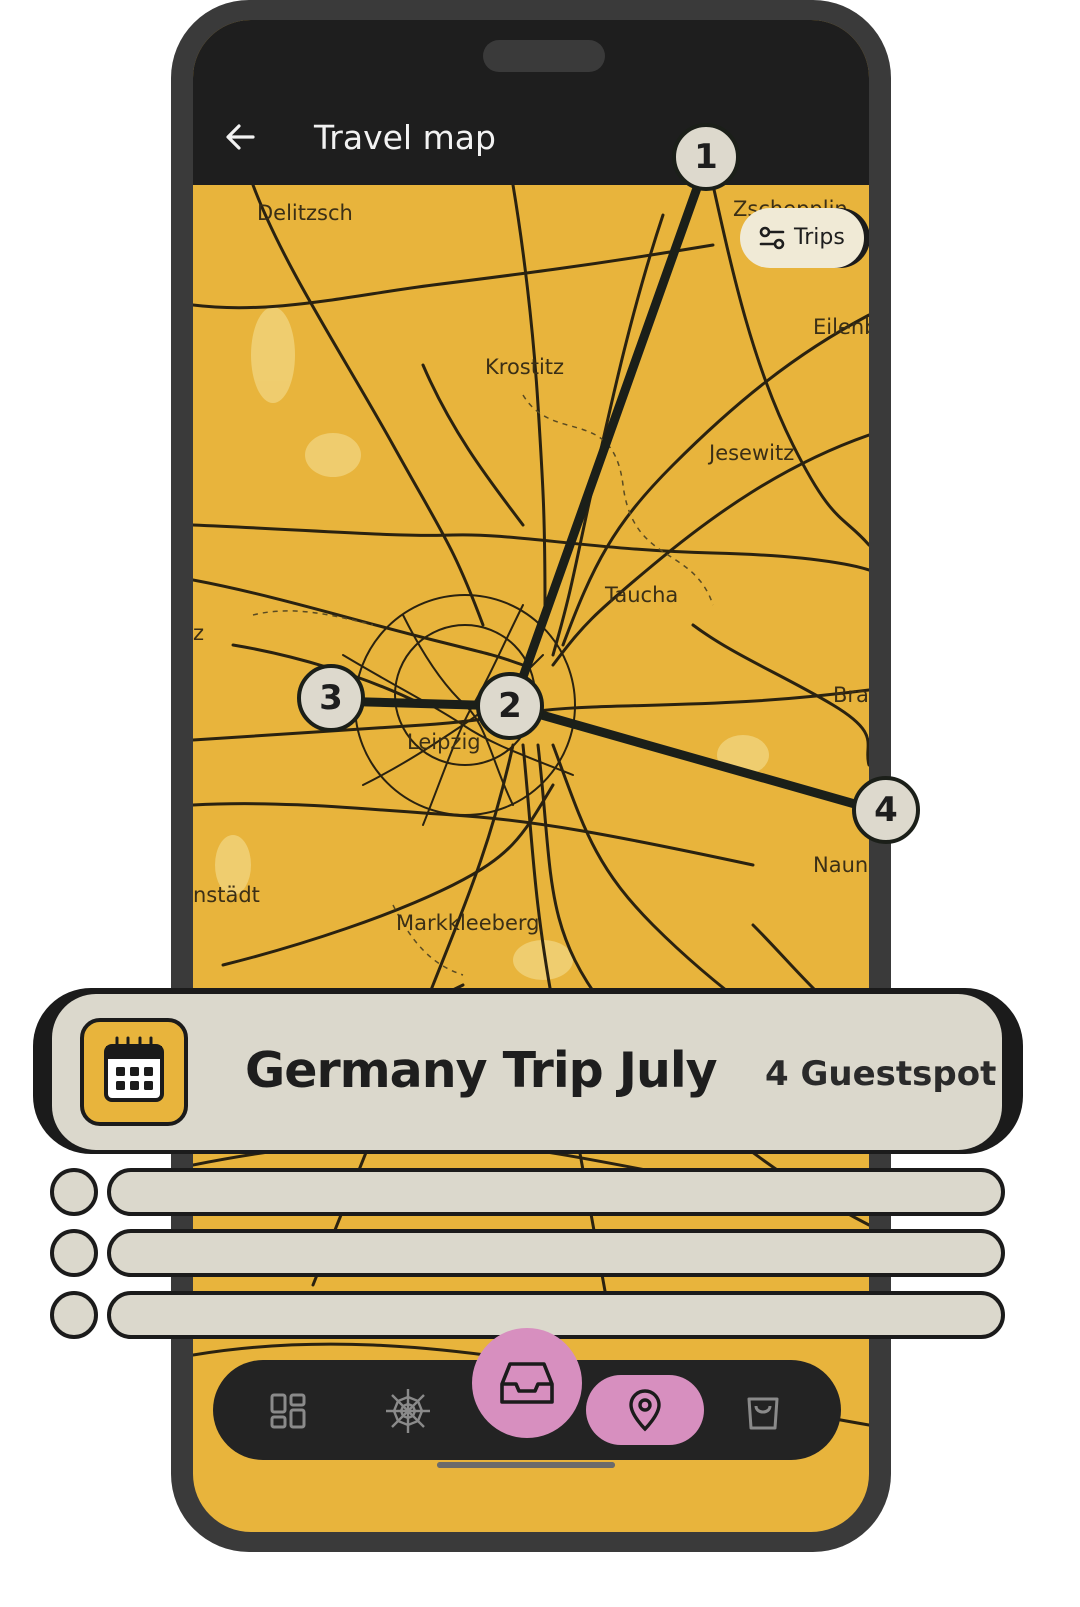 This screenshot has width=1080, height=1607. Describe the element at coordinates (819, 237) in the screenshot. I see `trips-label: Trips` at that location.